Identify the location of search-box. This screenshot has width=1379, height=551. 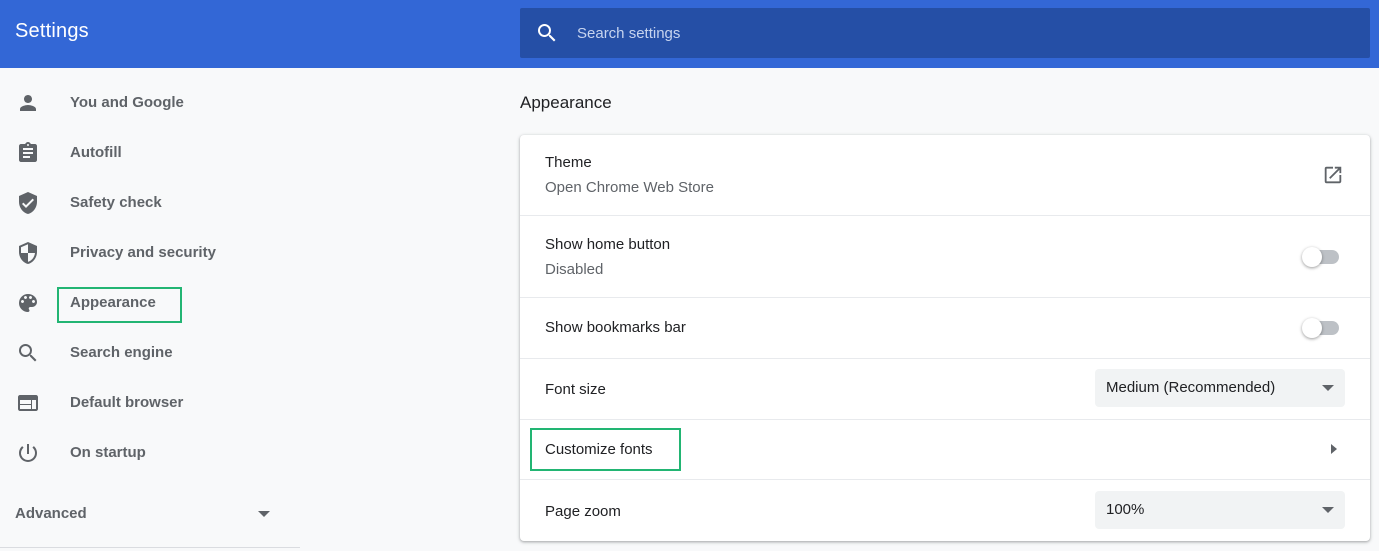
(945, 33).